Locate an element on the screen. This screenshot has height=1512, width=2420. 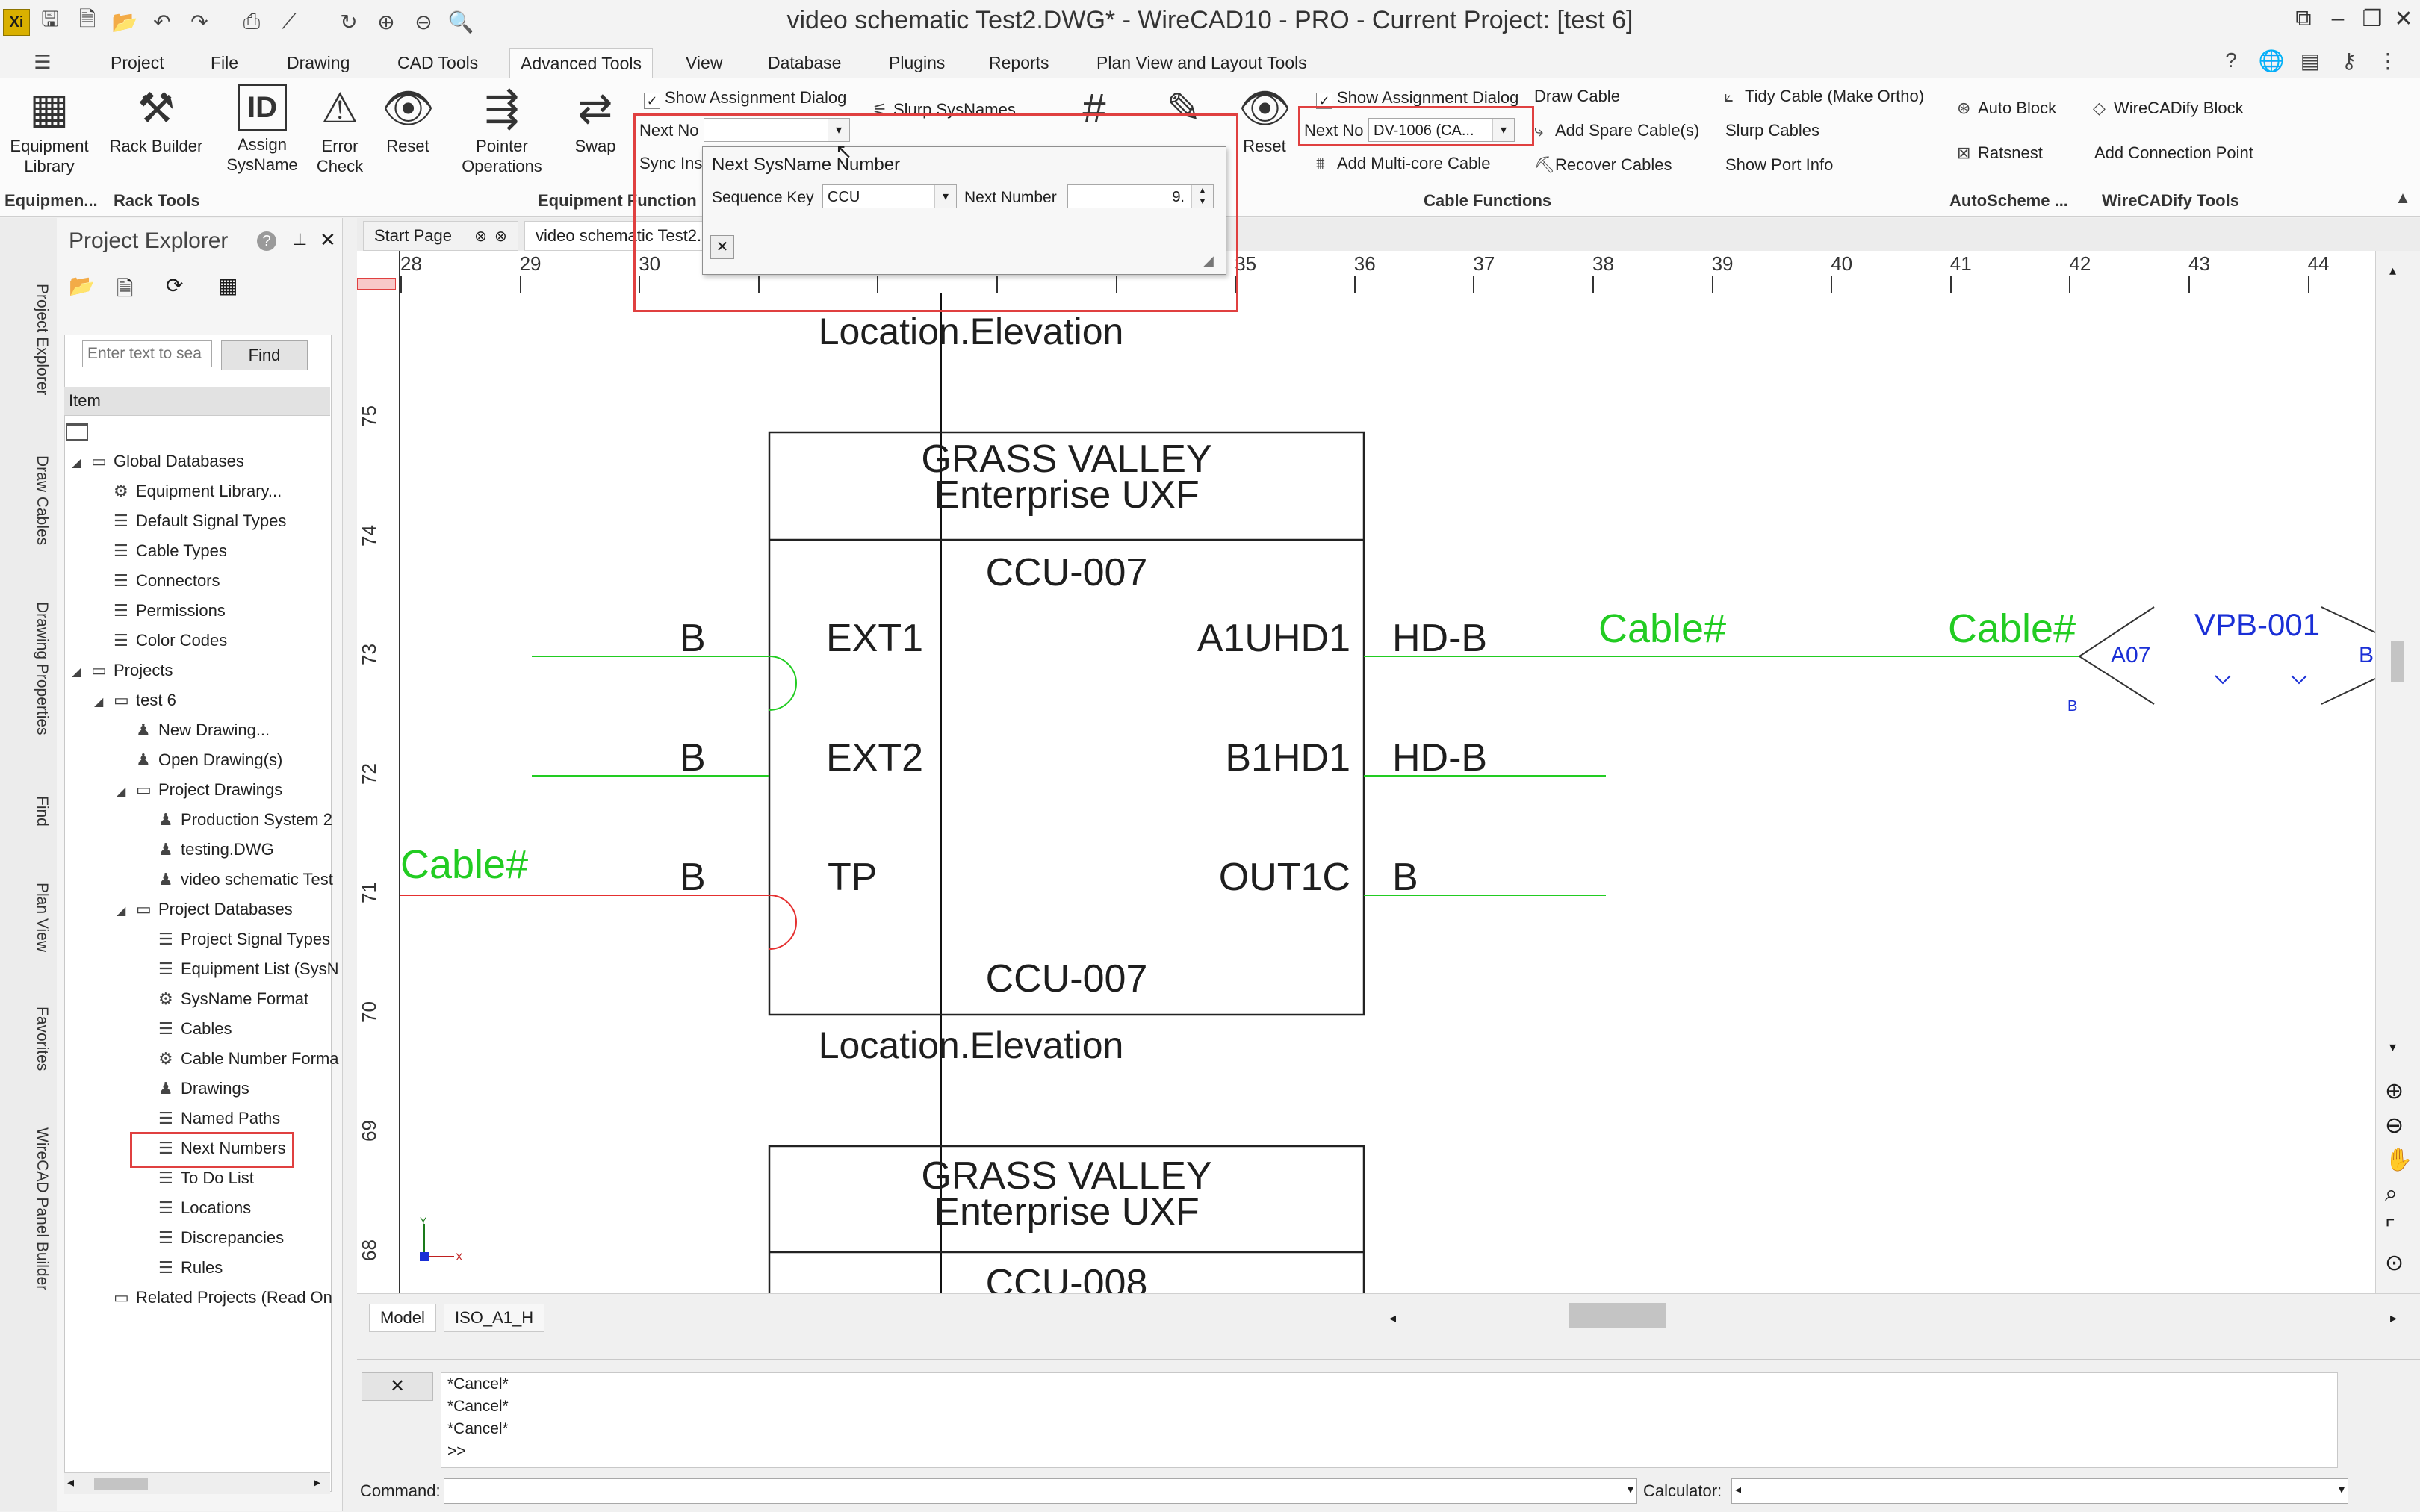
calculator-input: ◂ ▾ is located at coordinates (2039, 1491).